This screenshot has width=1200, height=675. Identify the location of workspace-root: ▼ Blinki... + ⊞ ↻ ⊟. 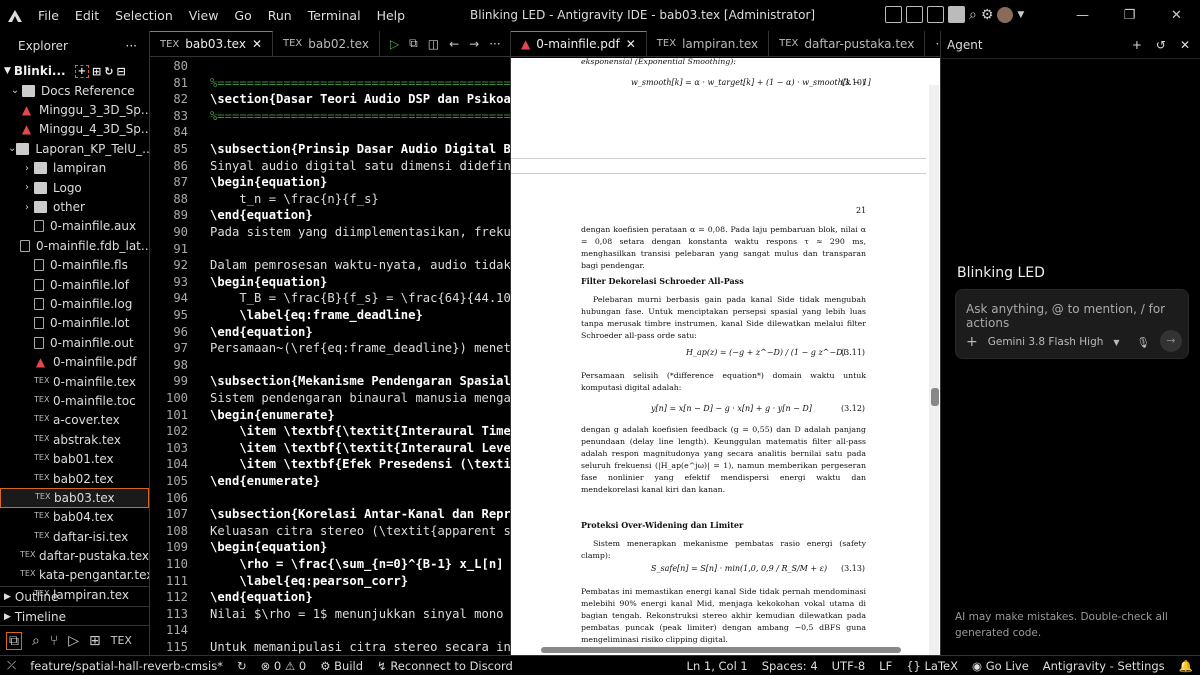
(74, 71).